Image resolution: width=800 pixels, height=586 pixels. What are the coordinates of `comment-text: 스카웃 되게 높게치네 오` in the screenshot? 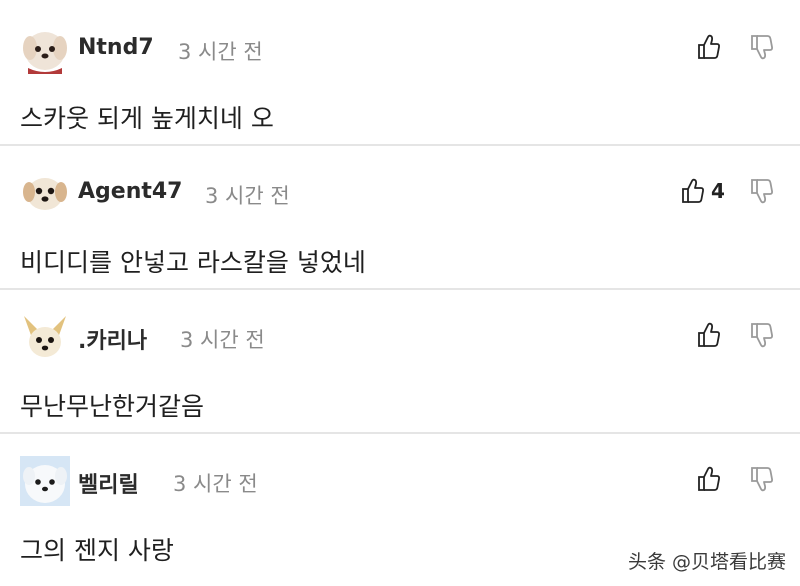 It's located at (147, 118).